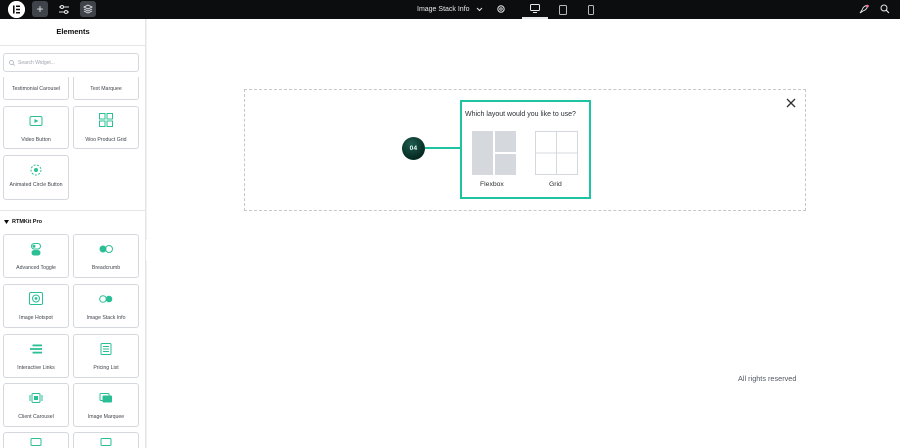 This screenshot has width=900, height=448. What do you see at coordinates (106, 249) in the screenshot?
I see `breadcrumb-icon` at bounding box center [106, 249].